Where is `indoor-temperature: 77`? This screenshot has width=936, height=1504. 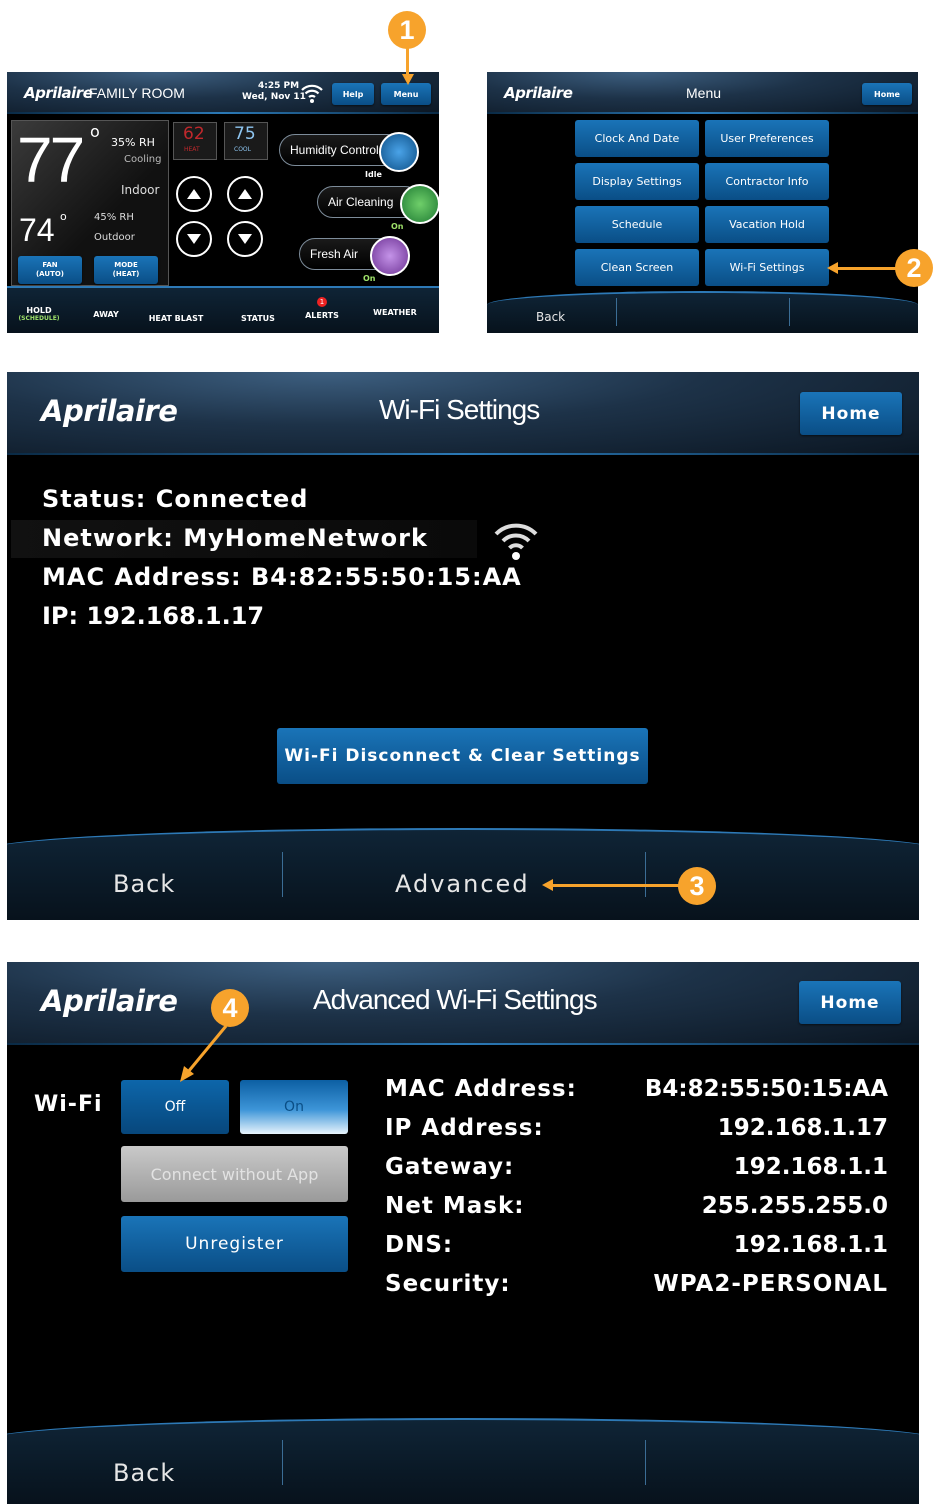
indoor-temperature: 77 is located at coordinates (51, 160).